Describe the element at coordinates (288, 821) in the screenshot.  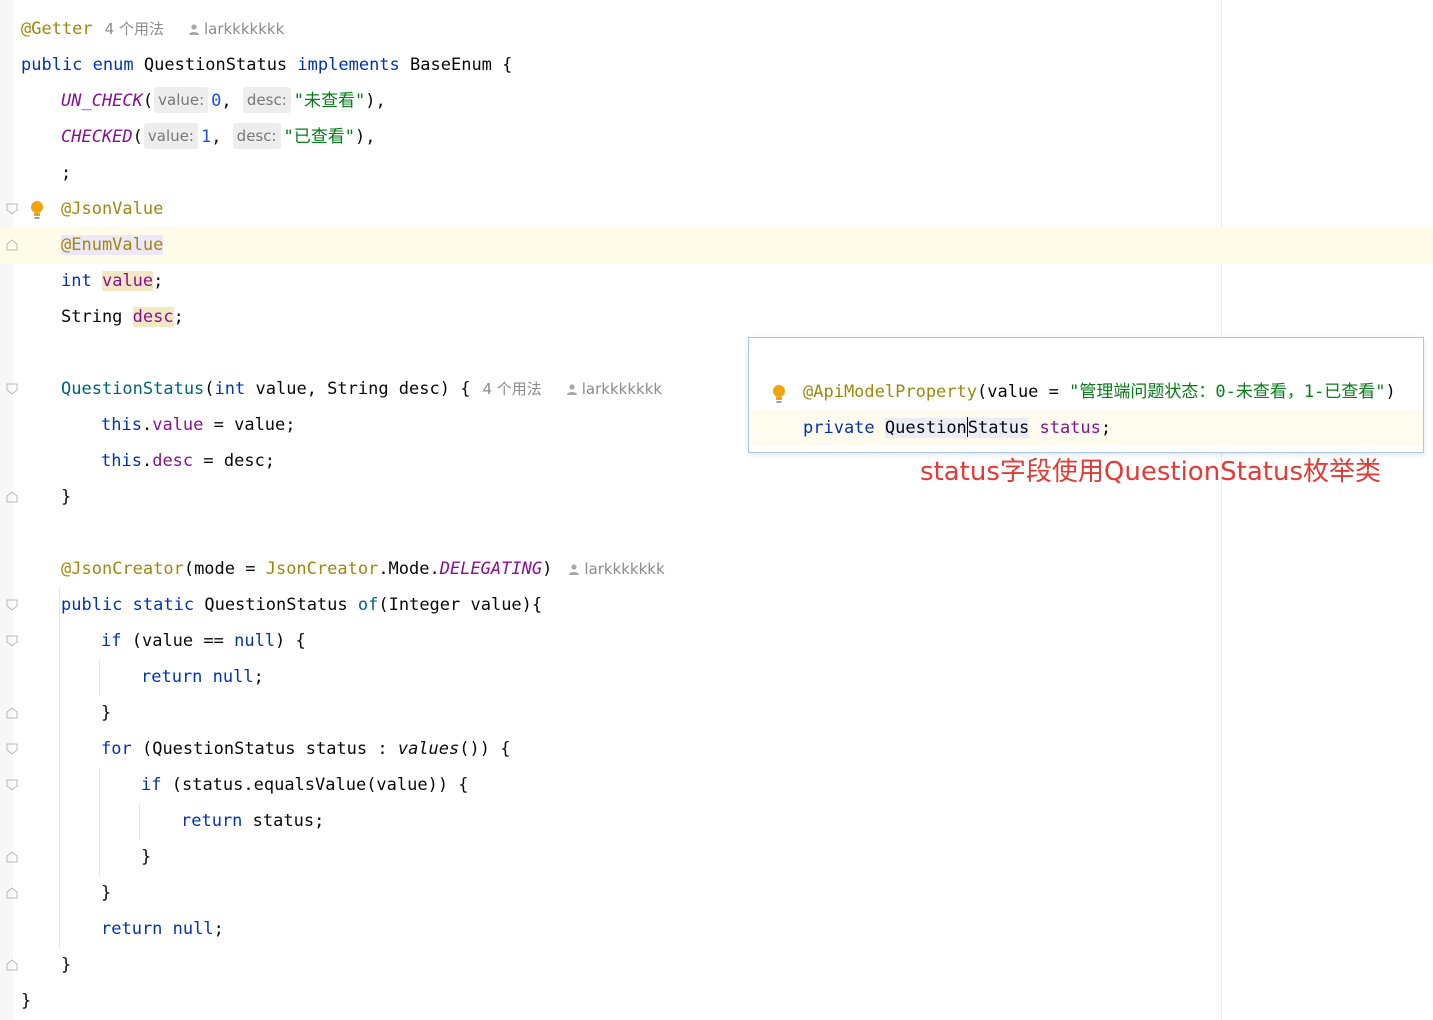
I see `return-value: status;` at that location.